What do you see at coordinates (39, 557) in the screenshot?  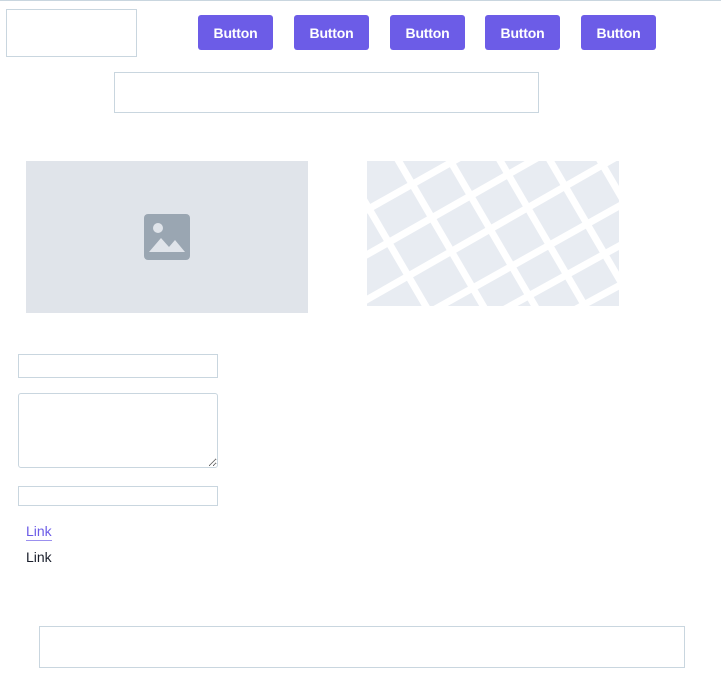 I see `secondary-link: Link` at bounding box center [39, 557].